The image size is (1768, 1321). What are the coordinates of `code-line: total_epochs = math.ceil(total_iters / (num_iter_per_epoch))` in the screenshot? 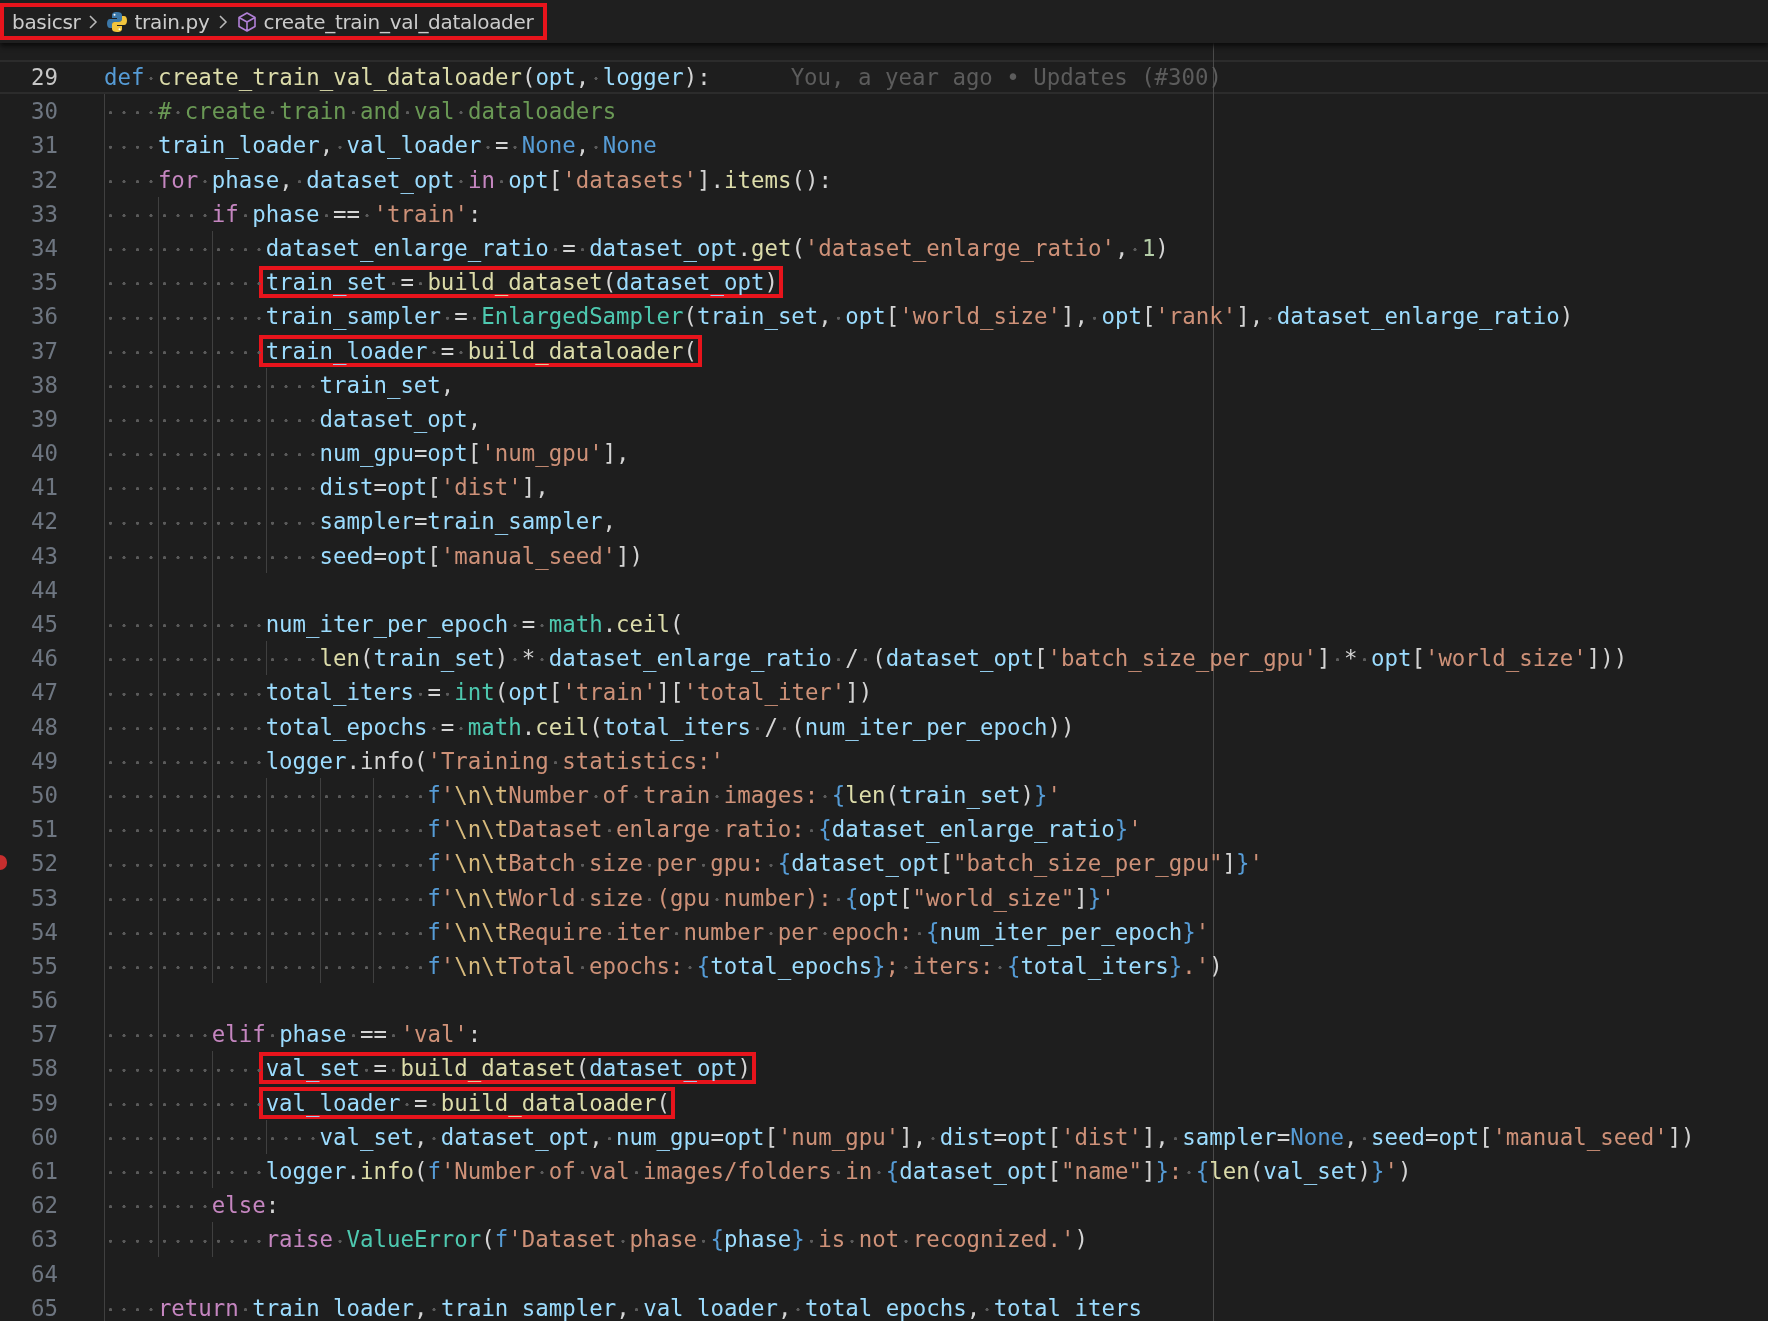 It's located at (589, 726).